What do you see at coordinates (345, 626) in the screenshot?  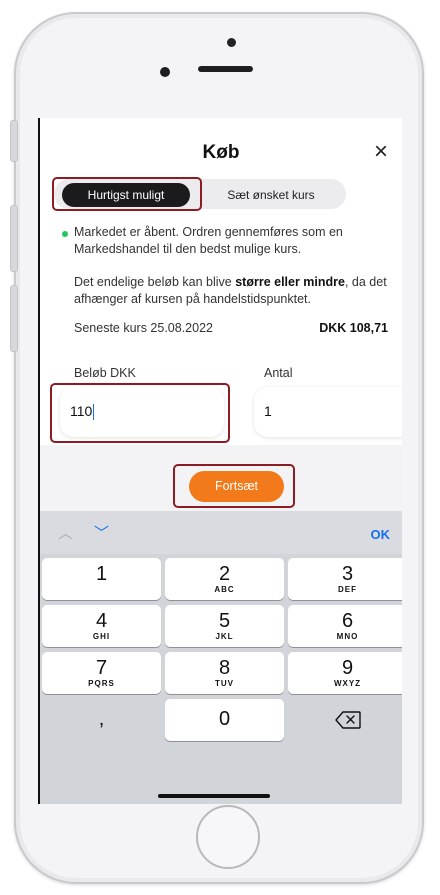 I see `key-6: 6 MNO` at bounding box center [345, 626].